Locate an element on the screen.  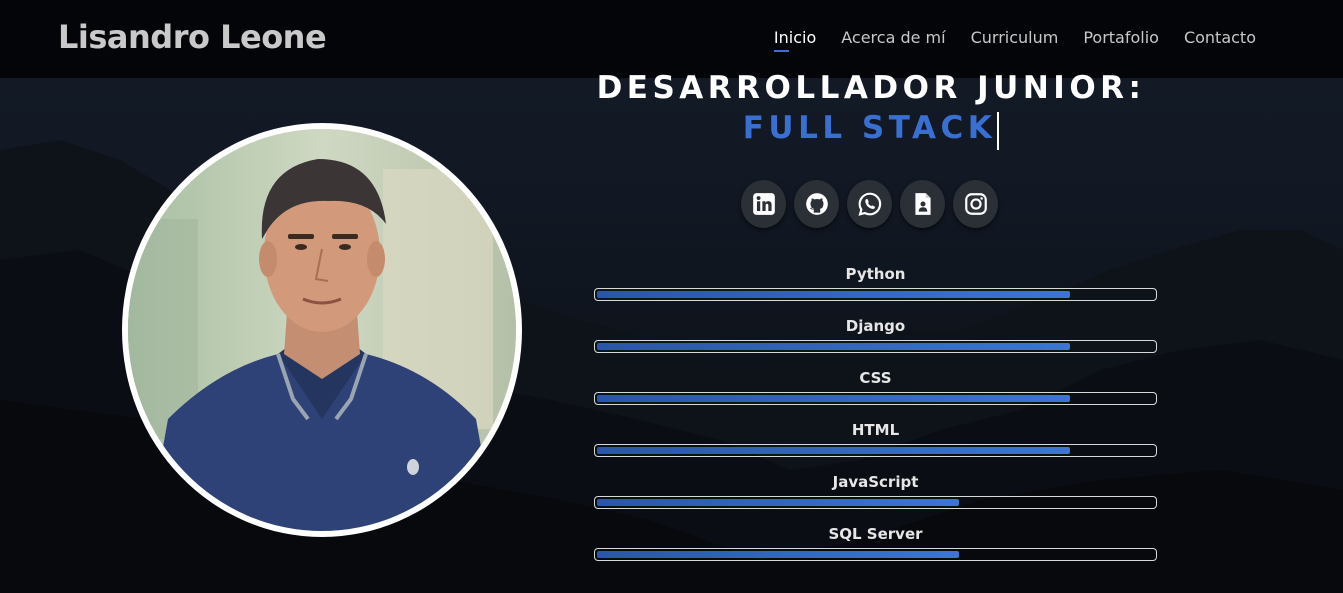
linkedin-icon is located at coordinates (763, 204).